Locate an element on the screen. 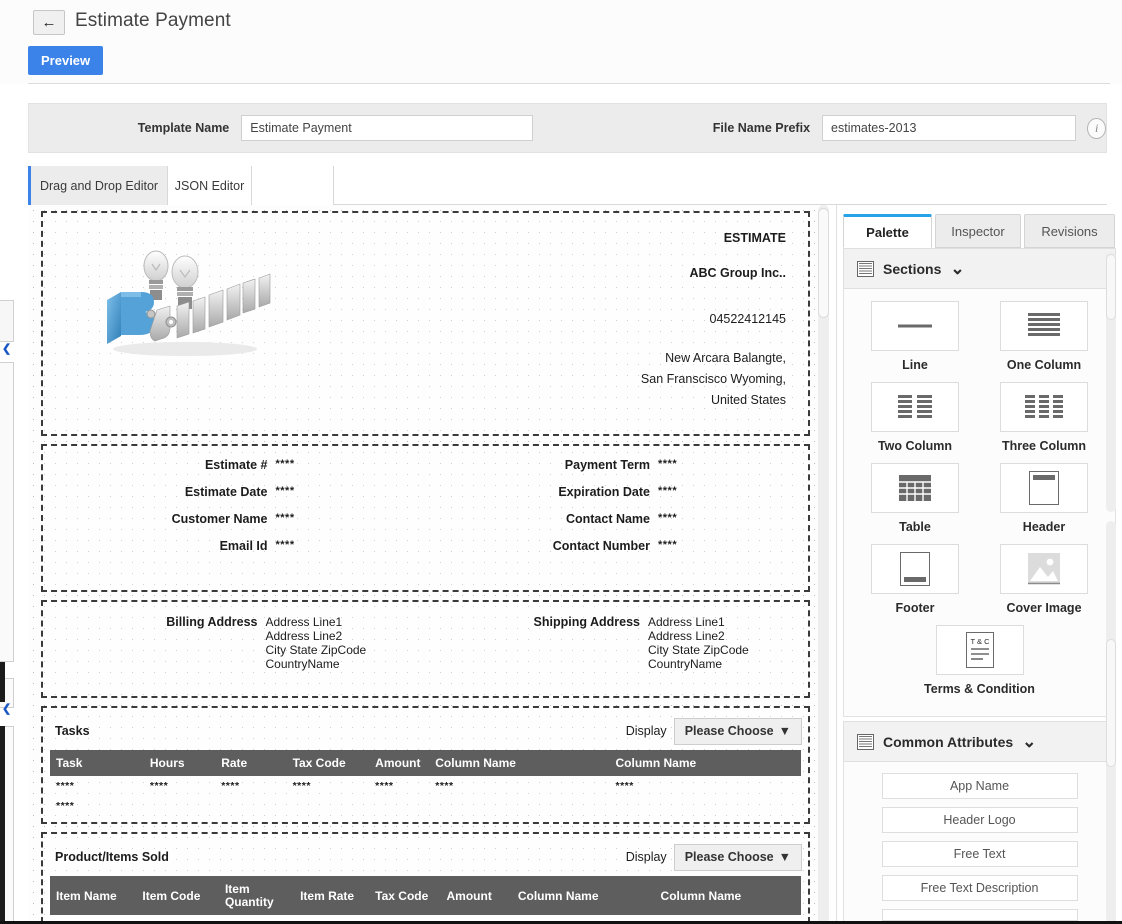 This screenshot has height=924, width=1122. header-icon is located at coordinates (1044, 488).